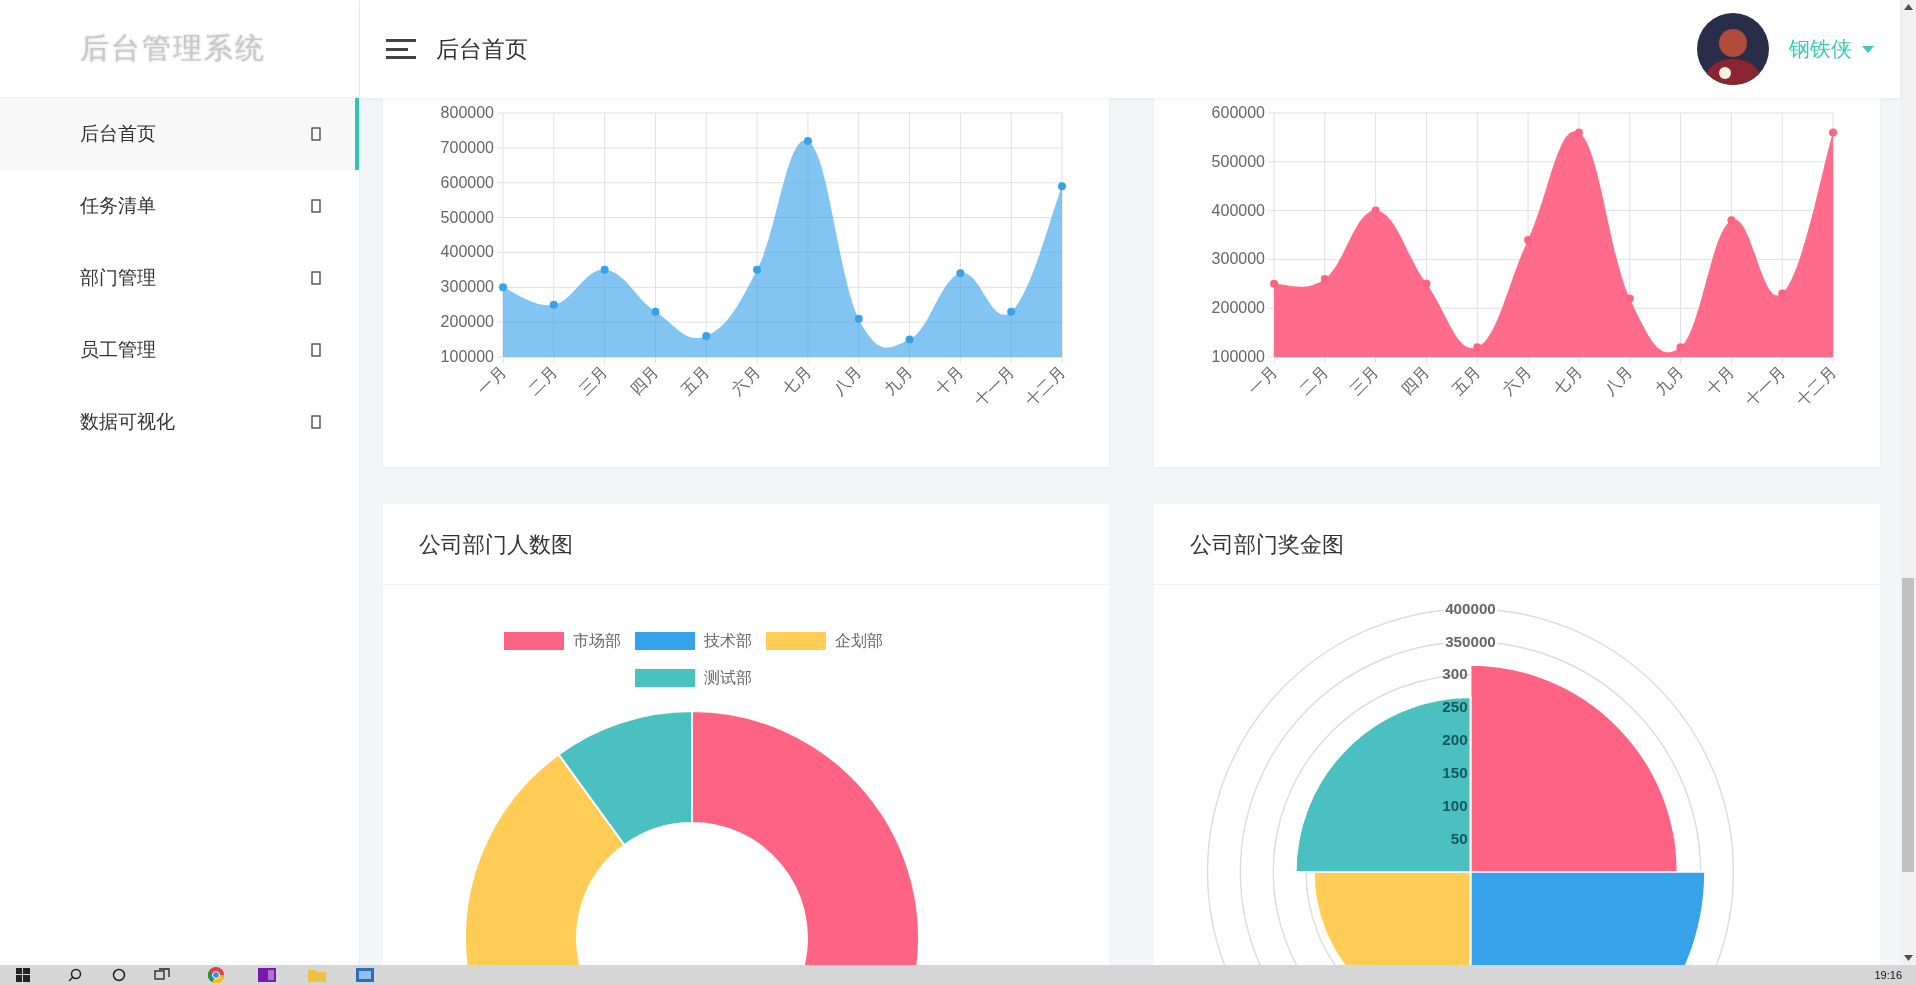  I want to click on app-icon, so click(365, 975).